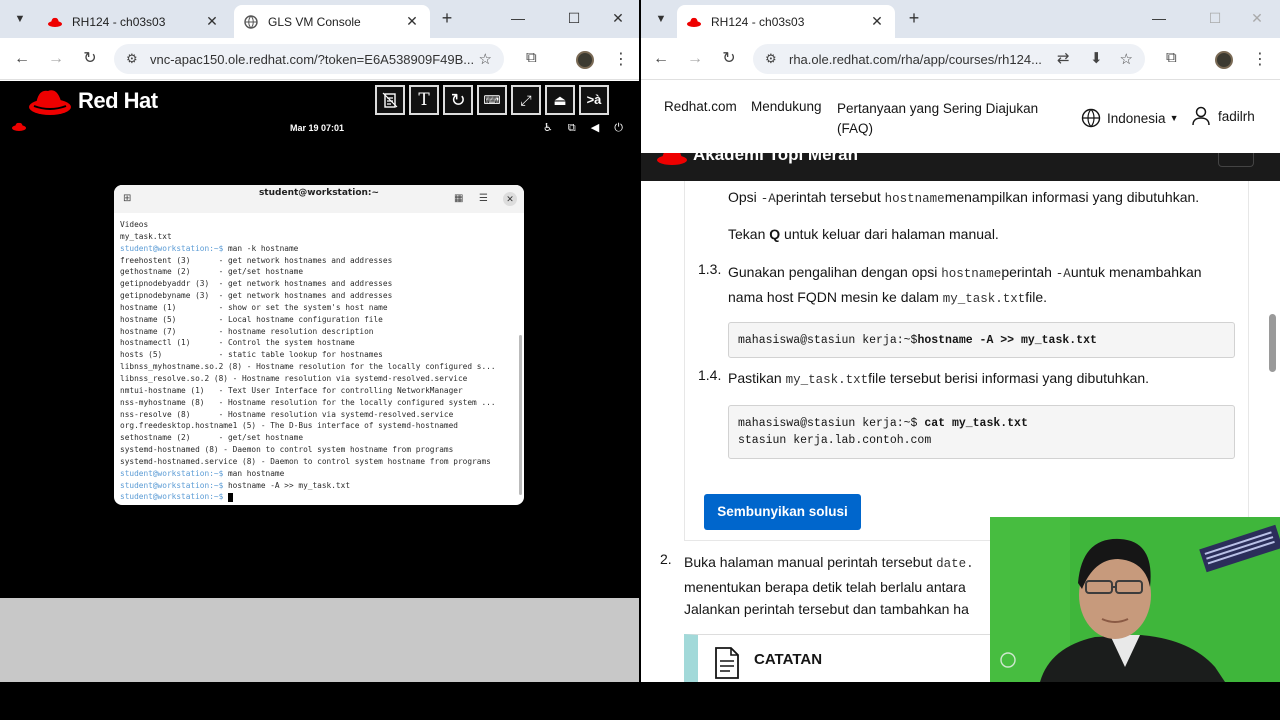 The height and width of the screenshot is (720, 1280). I want to click on nav-link-faq: Pertanyaan yang Sering Diajukan (FAQ), so click(937, 119).